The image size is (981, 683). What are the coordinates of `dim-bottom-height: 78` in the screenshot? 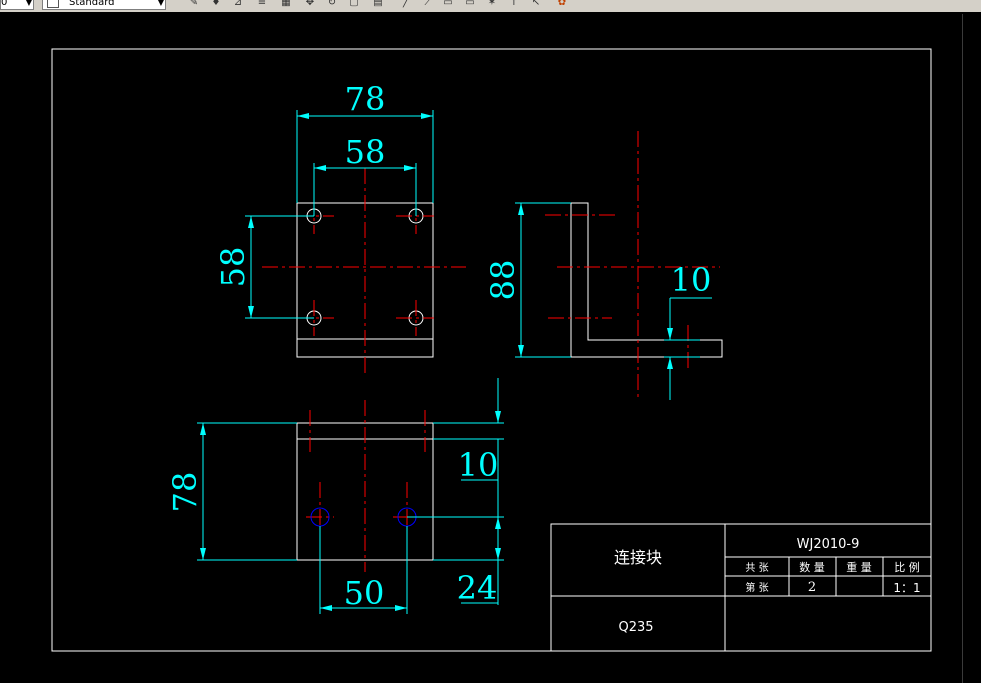 It's located at (185, 492).